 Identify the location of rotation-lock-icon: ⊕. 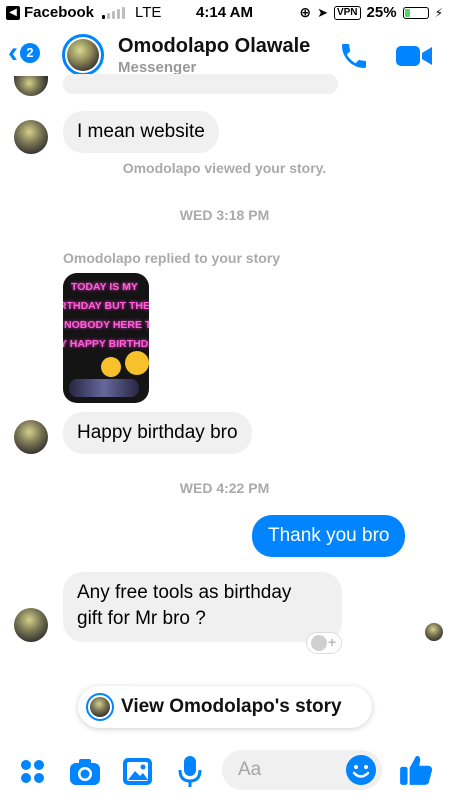
(305, 12).